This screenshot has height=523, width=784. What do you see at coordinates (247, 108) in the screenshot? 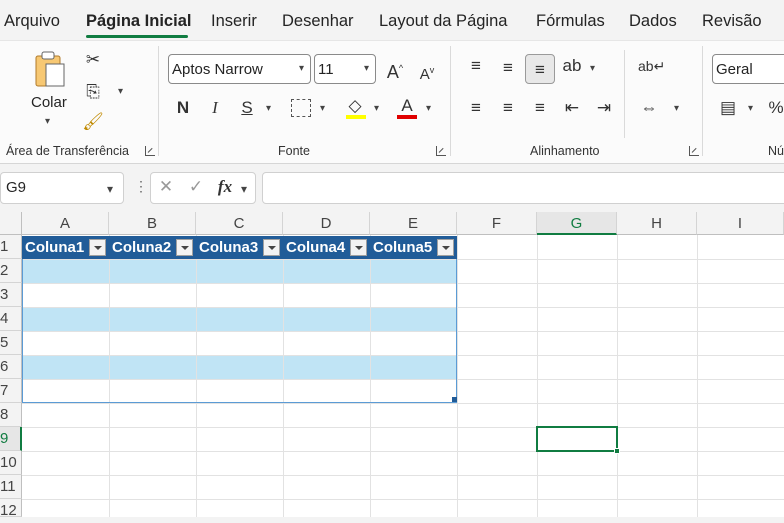
I see `underline-button: S` at bounding box center [247, 108].